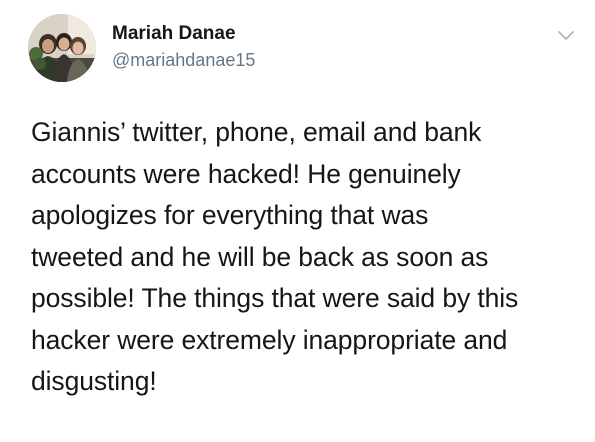 The image size is (595, 442). What do you see at coordinates (246, 173) in the screenshot?
I see `tweet-text-line: accounts were hacked! He genuinely` at bounding box center [246, 173].